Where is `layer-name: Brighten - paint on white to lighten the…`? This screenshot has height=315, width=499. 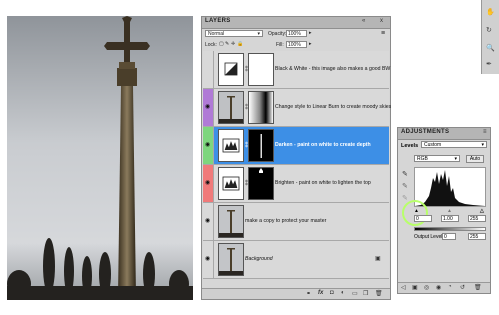 layer-name: Brighten - paint on white to lighten the… is located at coordinates (323, 183).